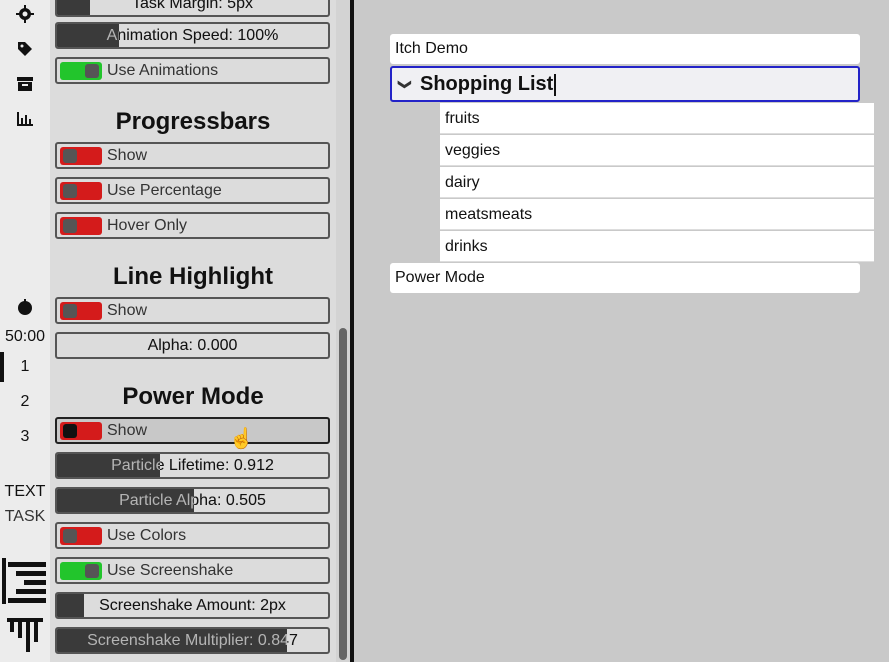 The image size is (889, 662). Describe the element at coordinates (25, 640) in the screenshot. I see `columns-icon` at that location.